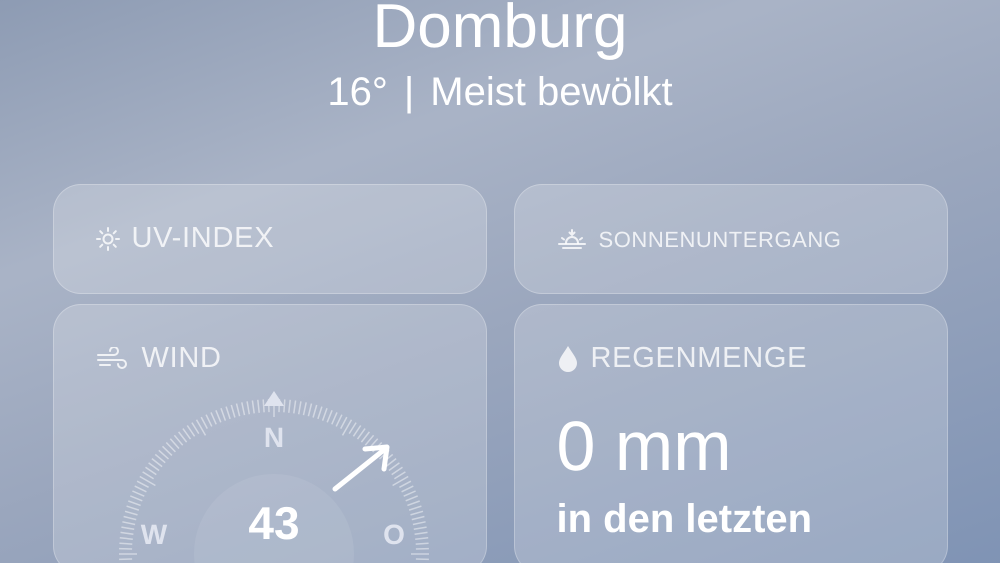 The image size is (1000, 563). Describe the element at coordinates (571, 239) in the screenshot. I see `sunset-icon` at that location.